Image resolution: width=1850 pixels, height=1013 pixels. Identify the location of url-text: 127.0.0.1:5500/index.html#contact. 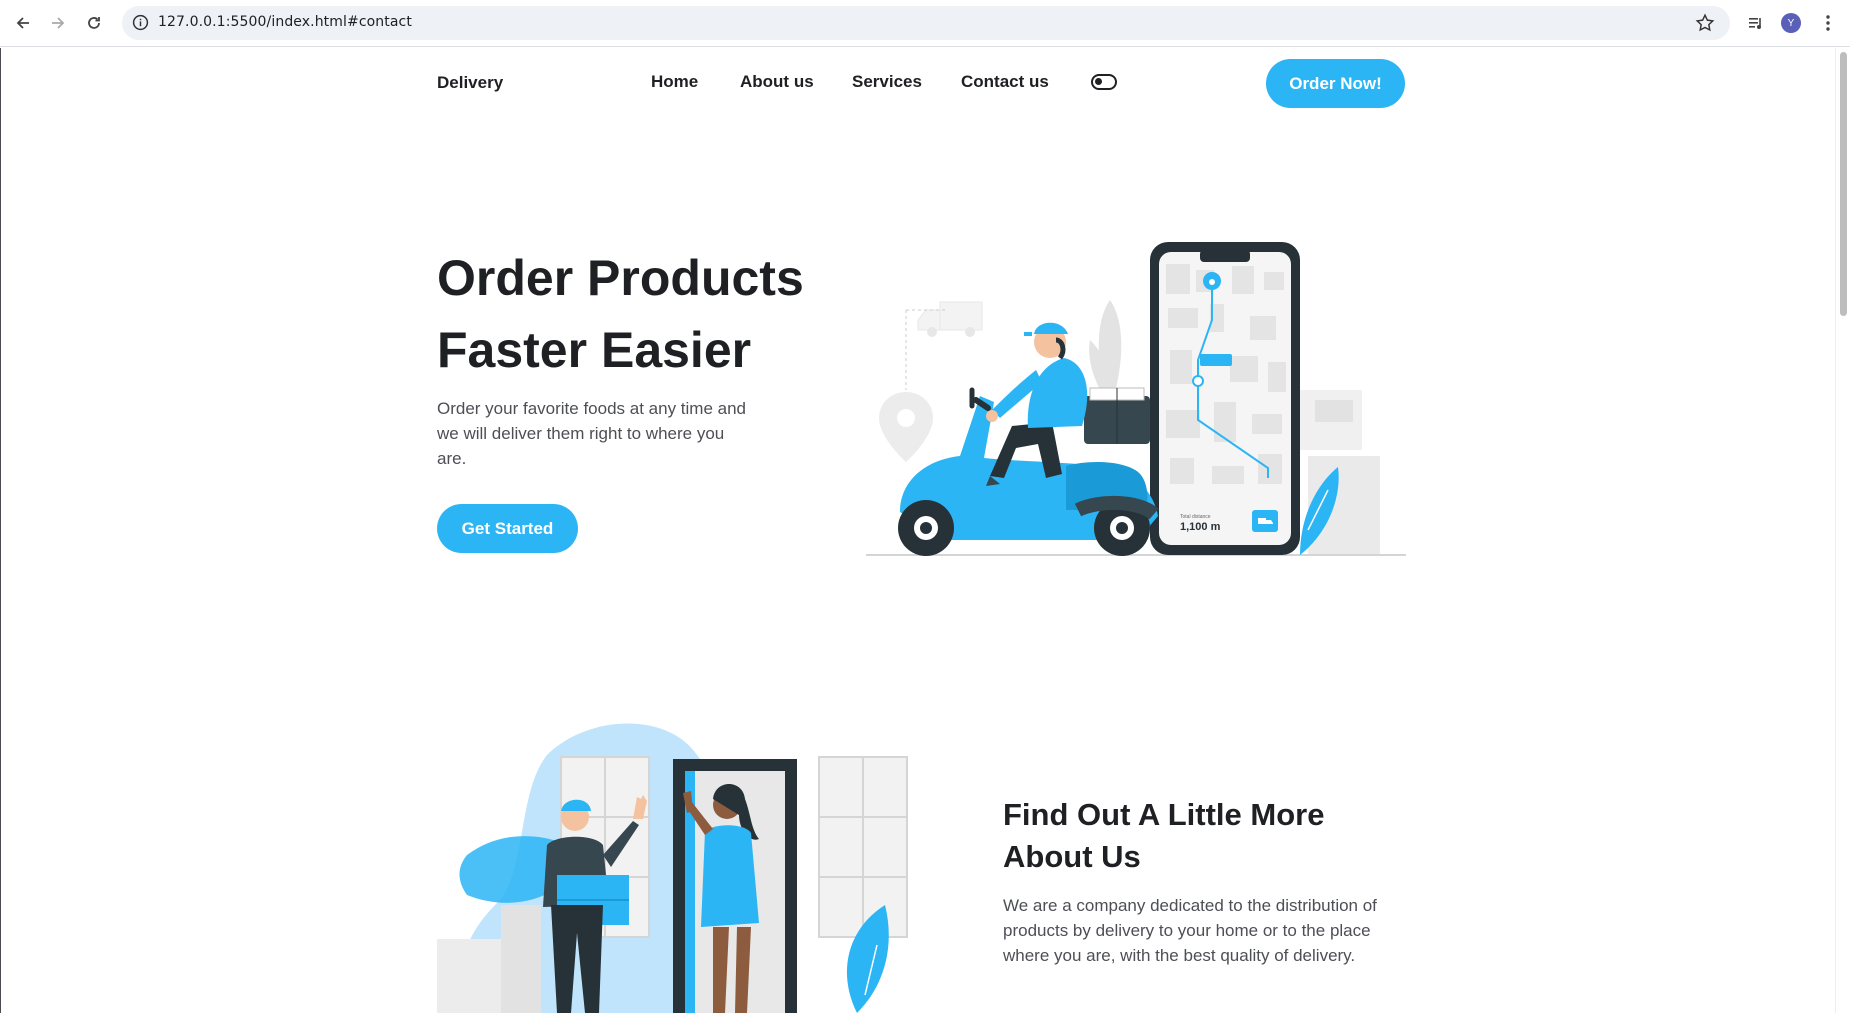
(285, 22).